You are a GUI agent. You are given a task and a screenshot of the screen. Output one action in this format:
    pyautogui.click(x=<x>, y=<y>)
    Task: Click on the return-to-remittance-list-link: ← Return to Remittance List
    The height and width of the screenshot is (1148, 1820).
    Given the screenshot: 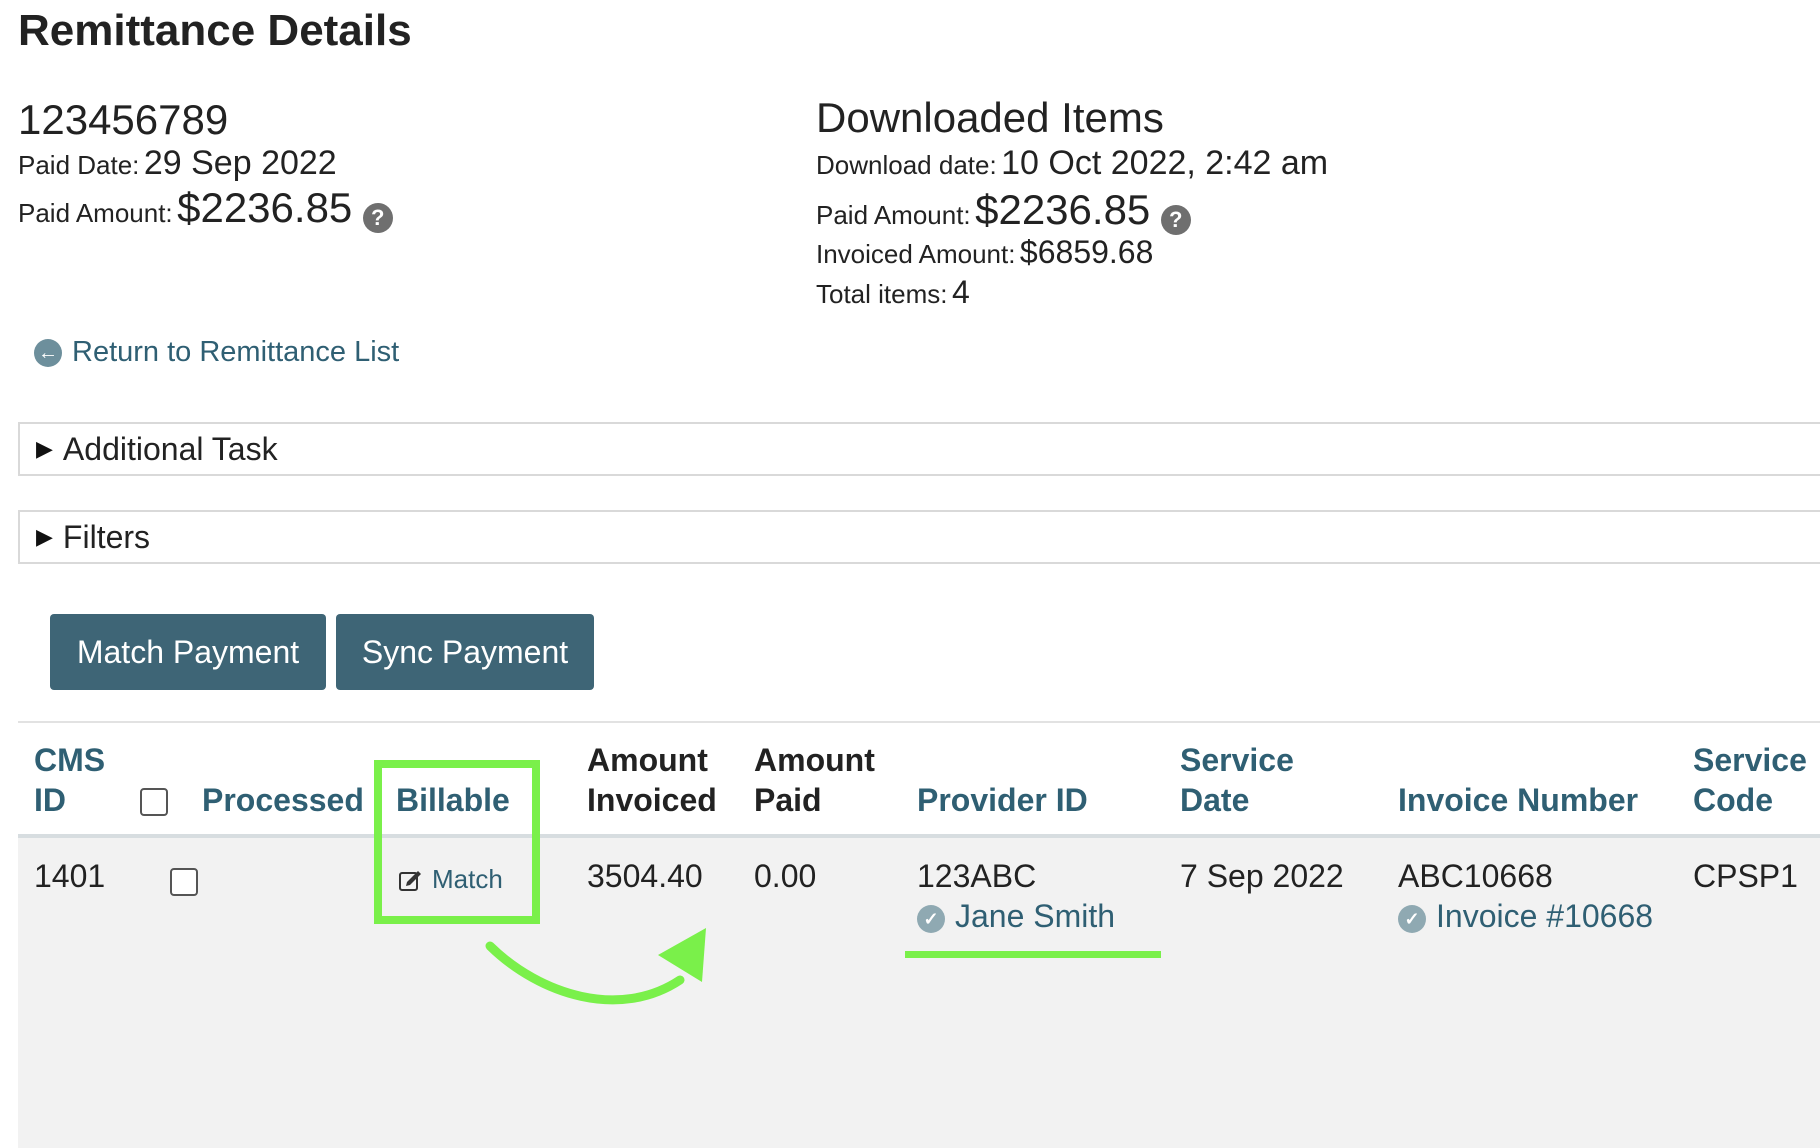 What is the action you would take?
    pyautogui.click(x=216, y=352)
    